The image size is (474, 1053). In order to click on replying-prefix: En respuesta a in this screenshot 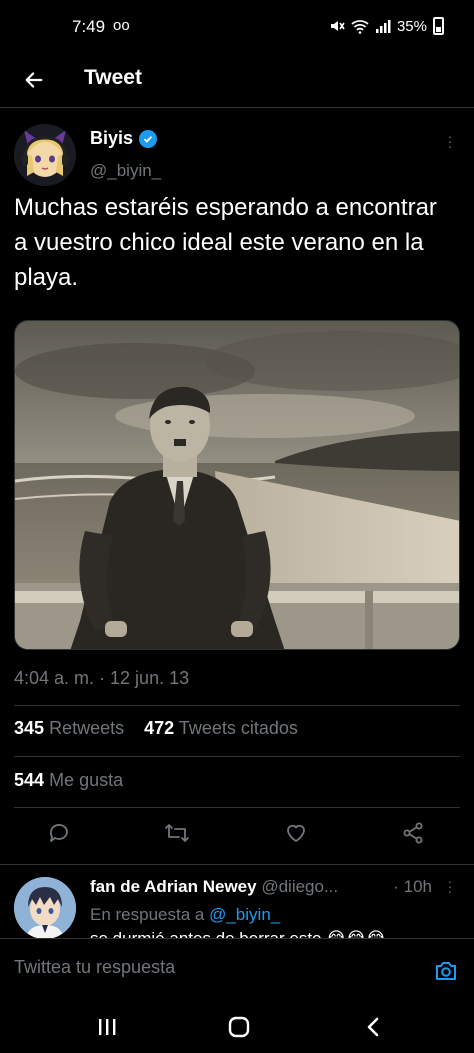, I will do `click(147, 914)`.